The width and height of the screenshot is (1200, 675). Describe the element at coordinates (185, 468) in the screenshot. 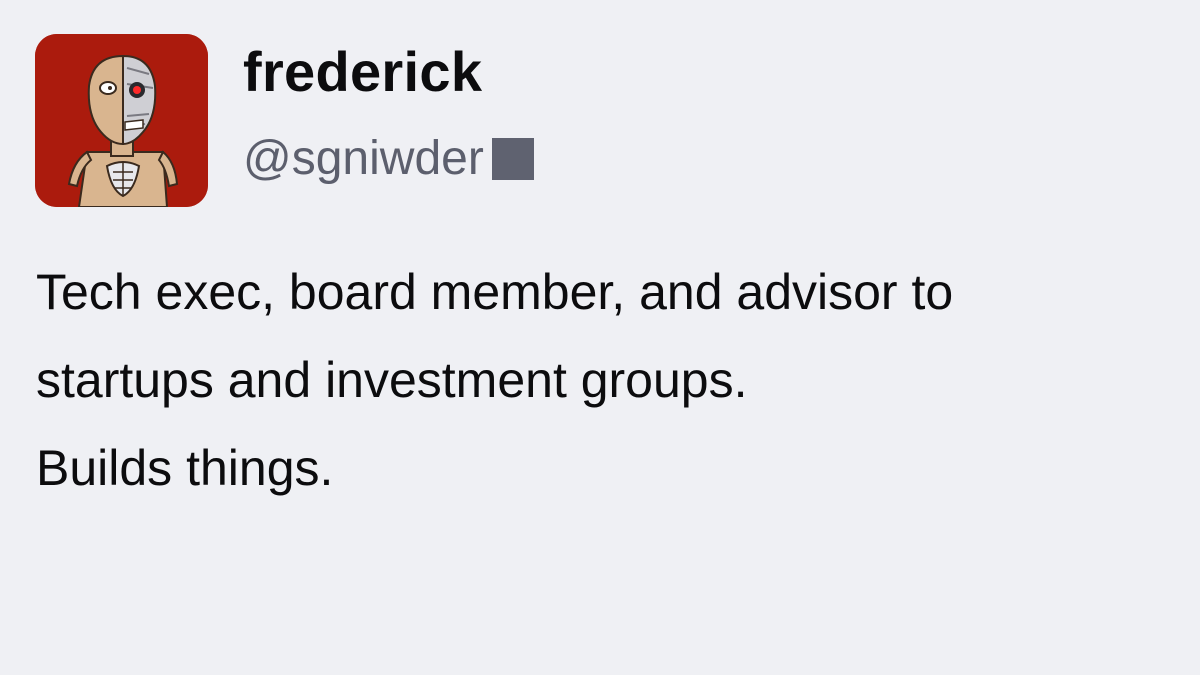

I see `bio-line: Builds things.` at that location.